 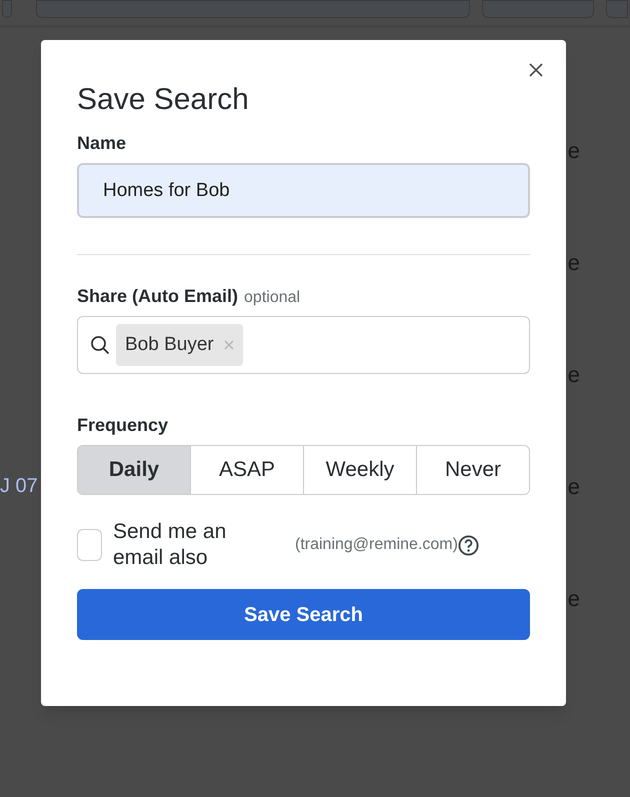 I want to click on checkbox-label: Send me an email also, so click(x=170, y=545).